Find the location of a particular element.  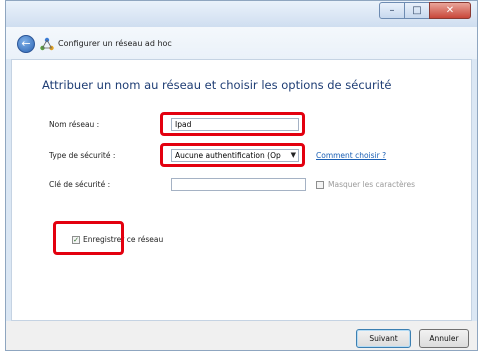

maximize-button: □ is located at coordinates (417, 10).